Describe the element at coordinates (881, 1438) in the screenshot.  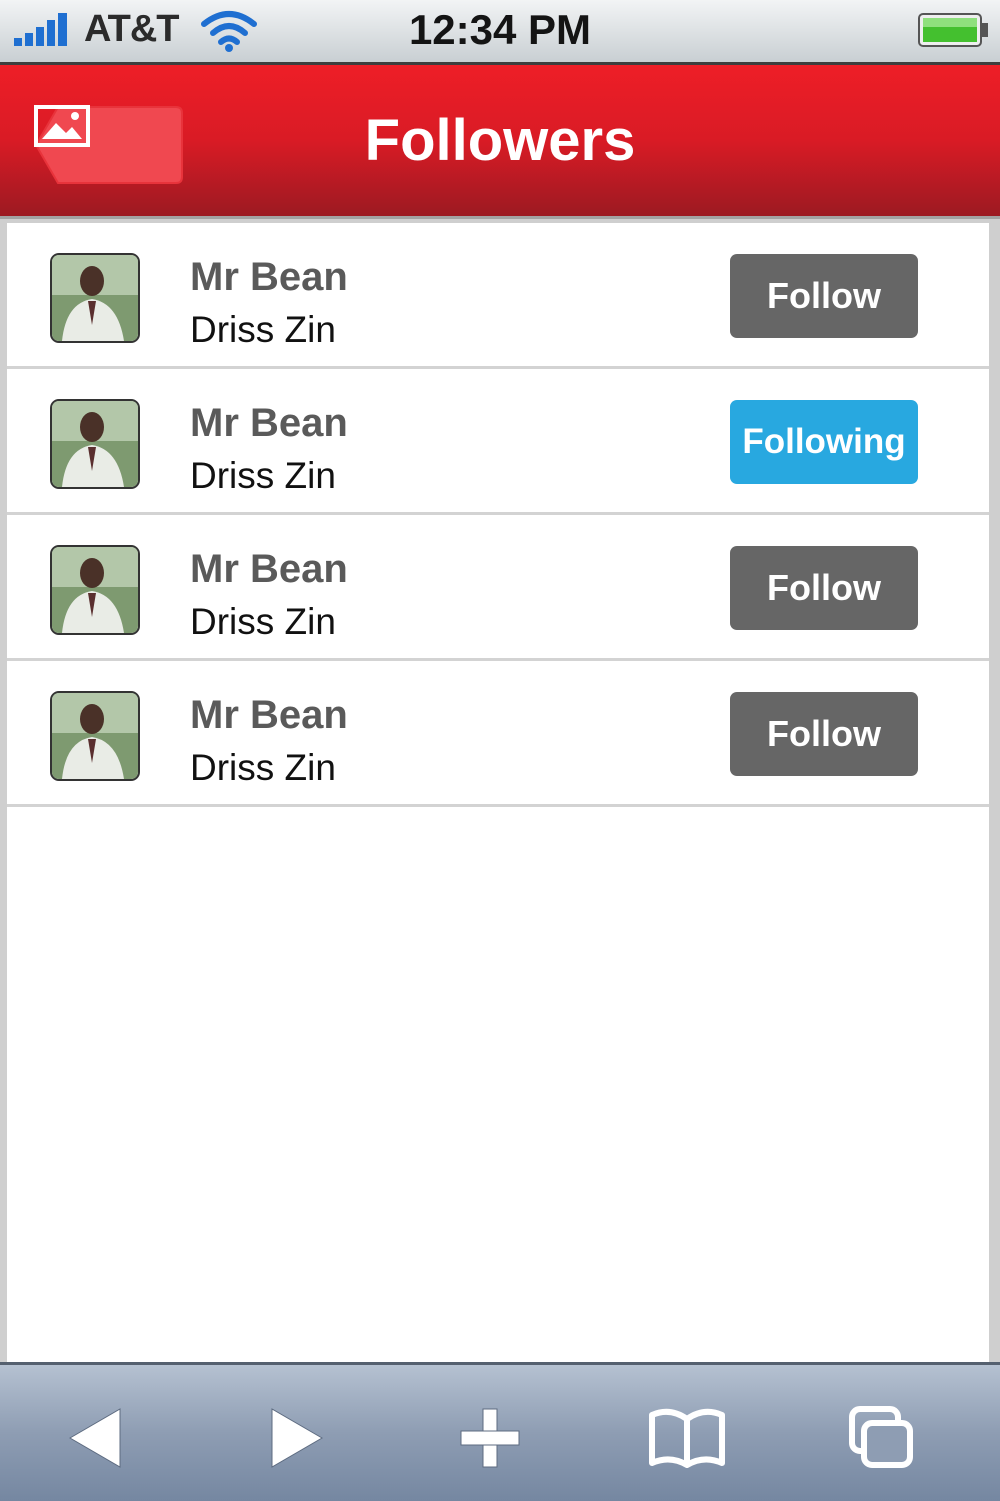
I see `tabs-icon` at that location.